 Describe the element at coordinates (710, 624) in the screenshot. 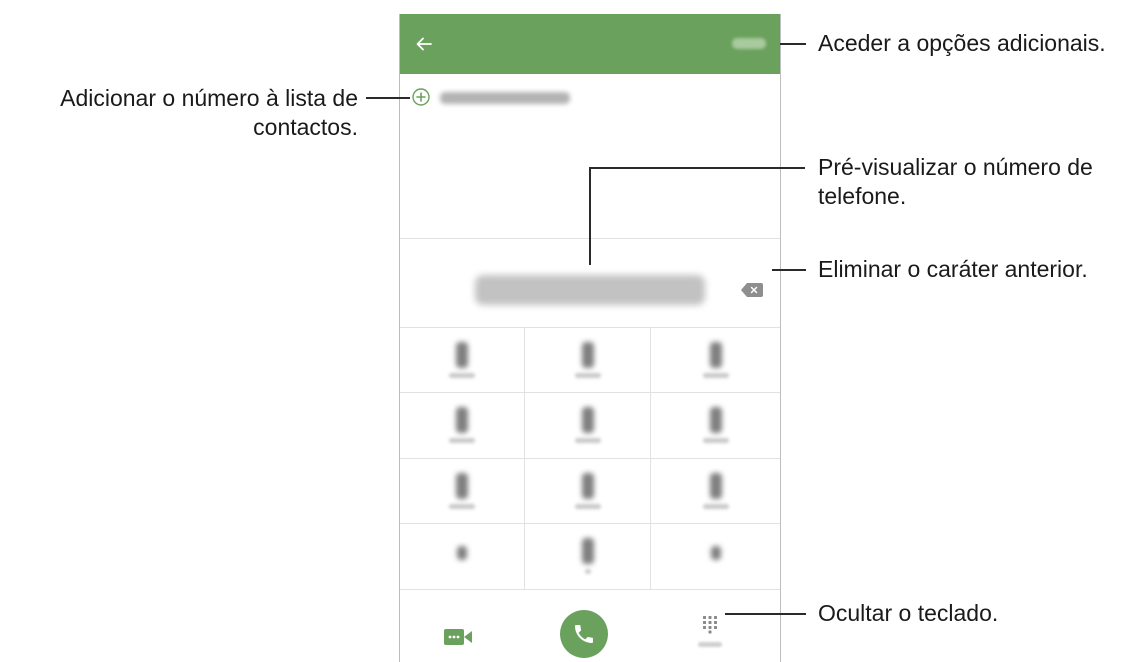

I see `keypad-icon` at that location.